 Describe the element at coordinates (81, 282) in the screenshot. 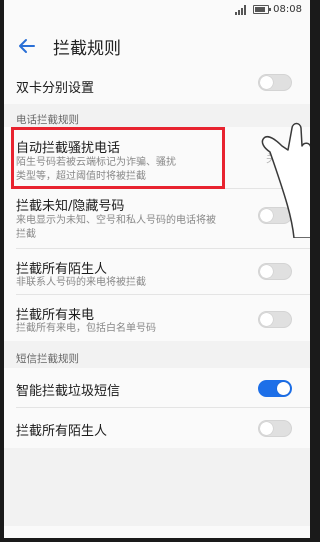

I see `block-strangers-call-desc: 非联系人号码的来电将被拦截` at that location.